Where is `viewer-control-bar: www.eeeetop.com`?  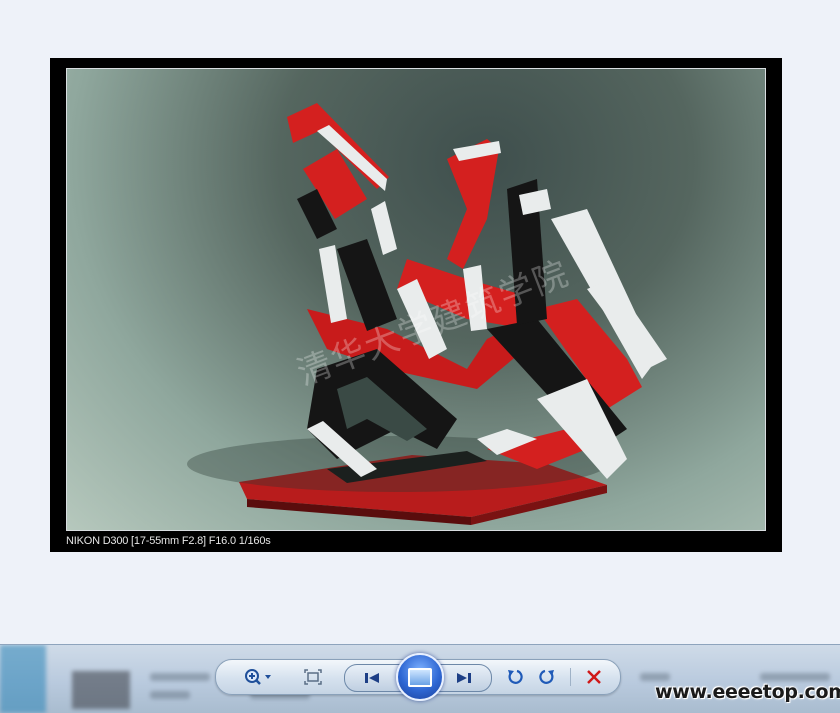
viewer-control-bar: www.eeeetop.com is located at coordinates (420, 678).